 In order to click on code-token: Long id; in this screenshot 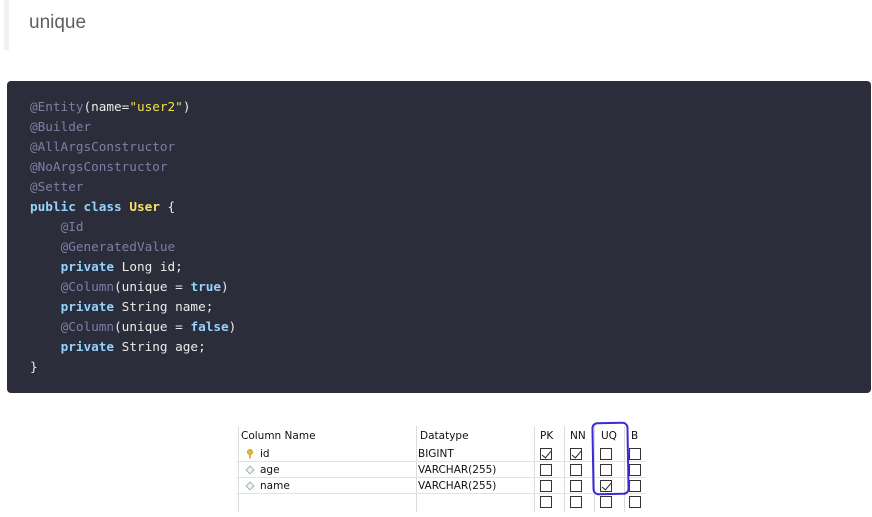, I will do `click(148, 266)`.